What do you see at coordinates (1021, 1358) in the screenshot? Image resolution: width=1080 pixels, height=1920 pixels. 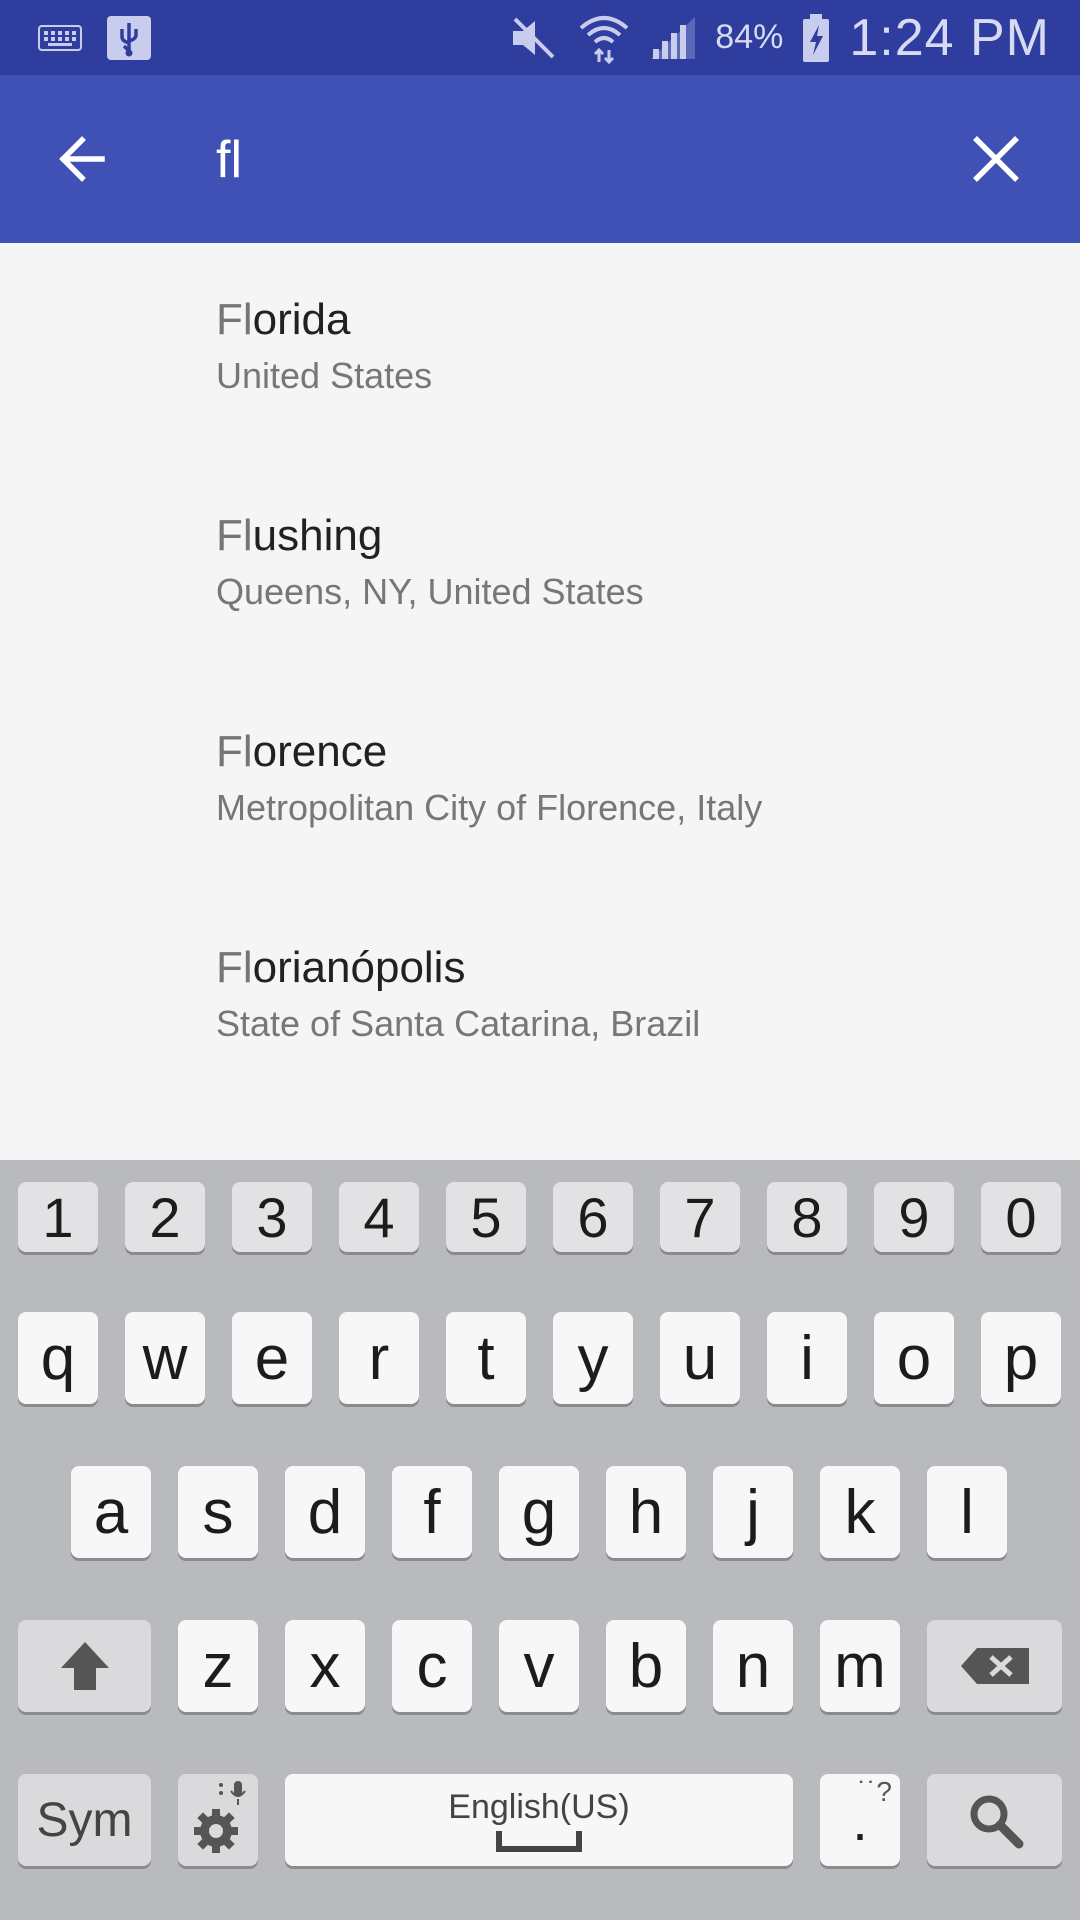 I see `key-p: p` at bounding box center [1021, 1358].